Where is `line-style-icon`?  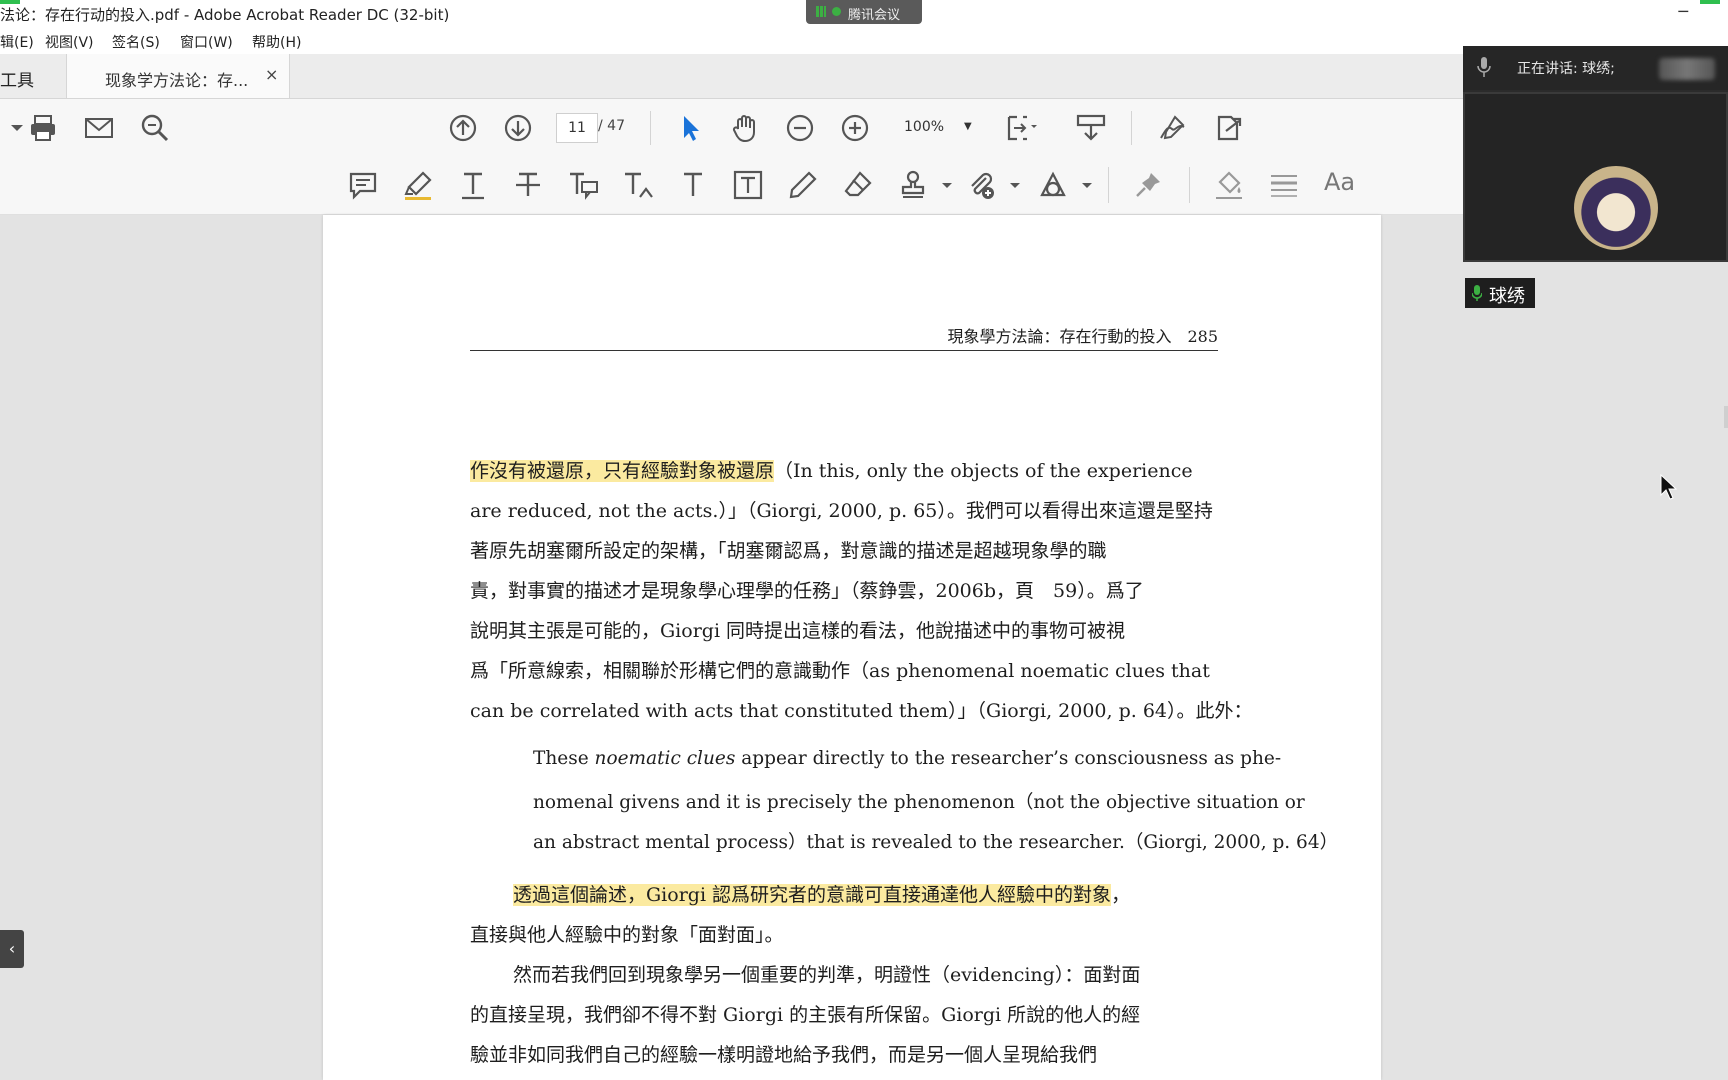
line-style-icon is located at coordinates (1284, 185).